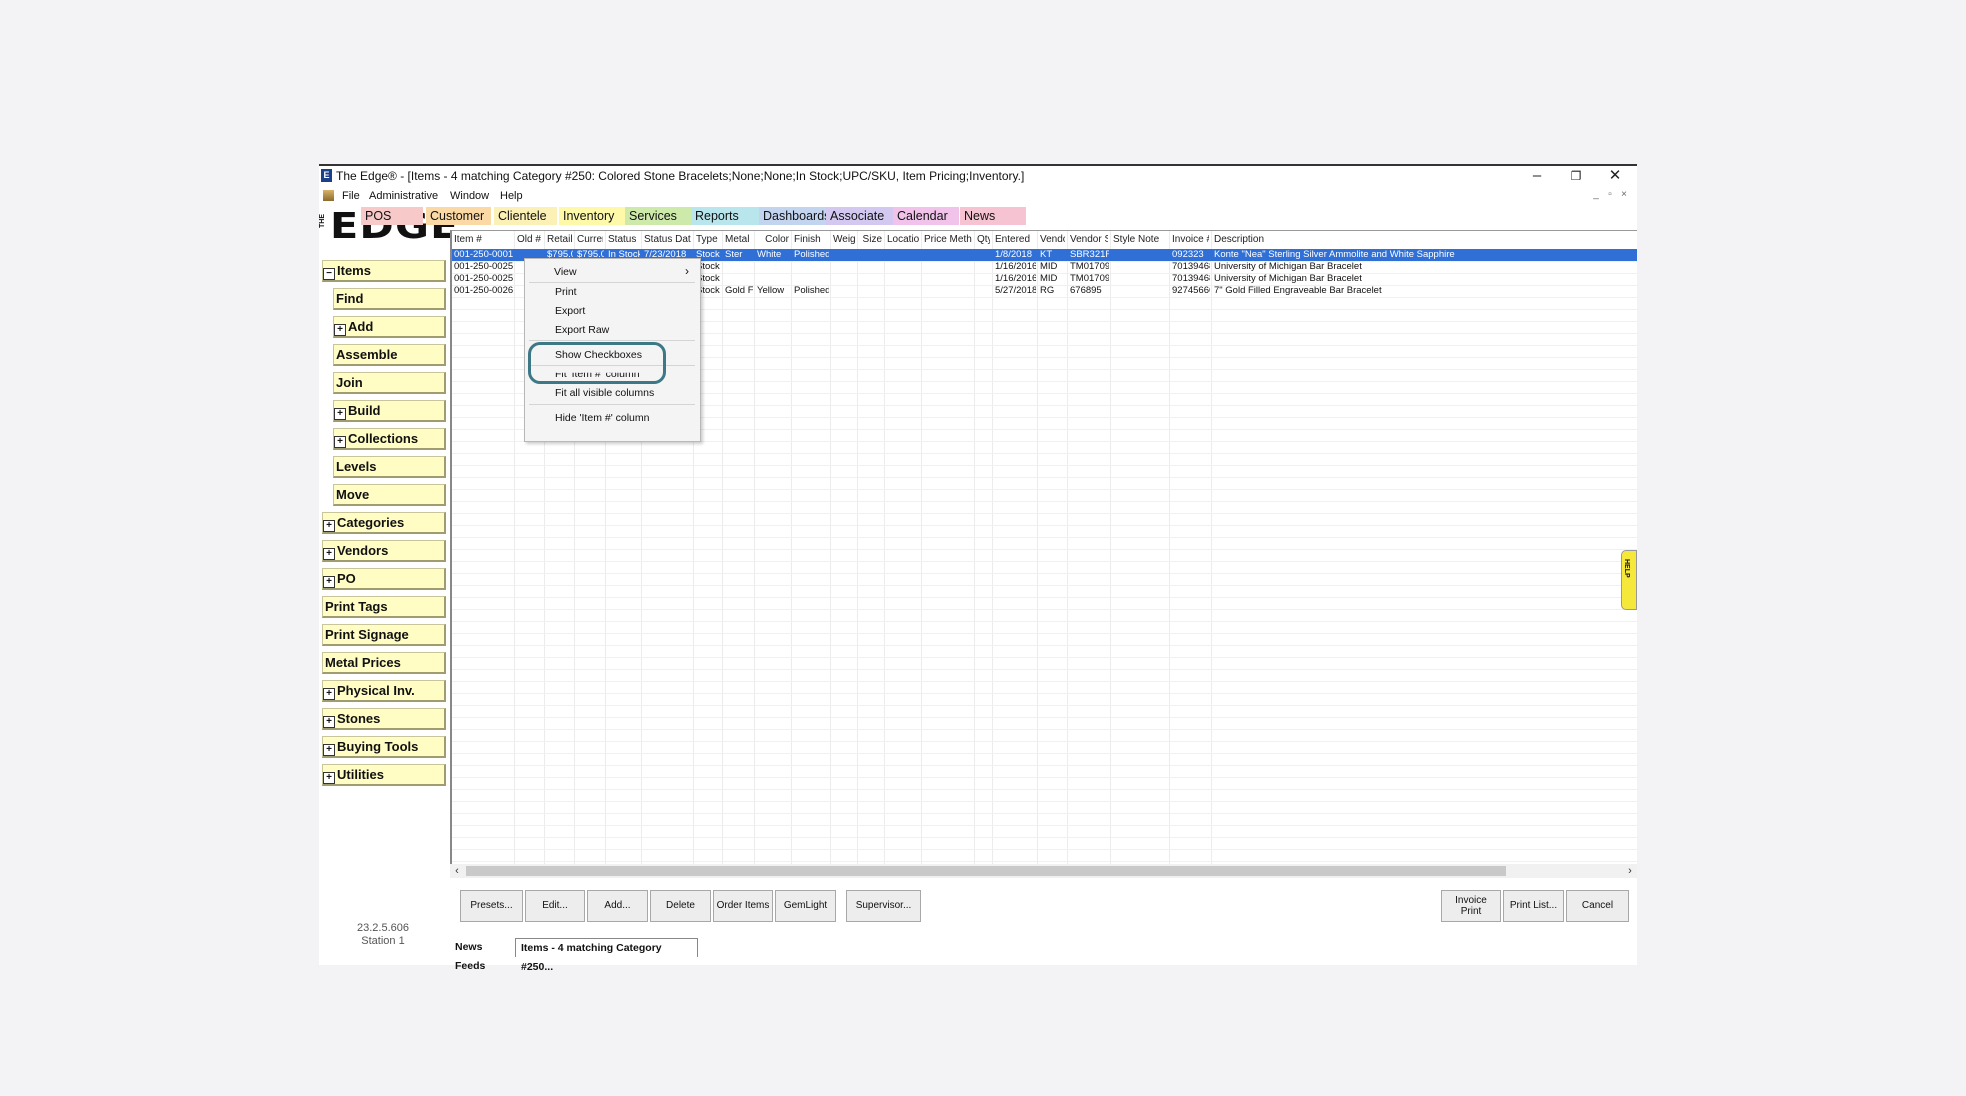 This screenshot has height=1096, width=1966. Describe the element at coordinates (511, 196) in the screenshot. I see `menu-help: Help` at that location.